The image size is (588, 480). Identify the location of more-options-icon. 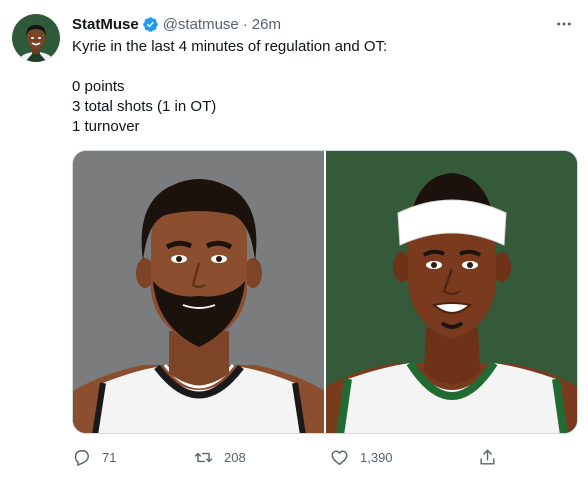
(564, 24).